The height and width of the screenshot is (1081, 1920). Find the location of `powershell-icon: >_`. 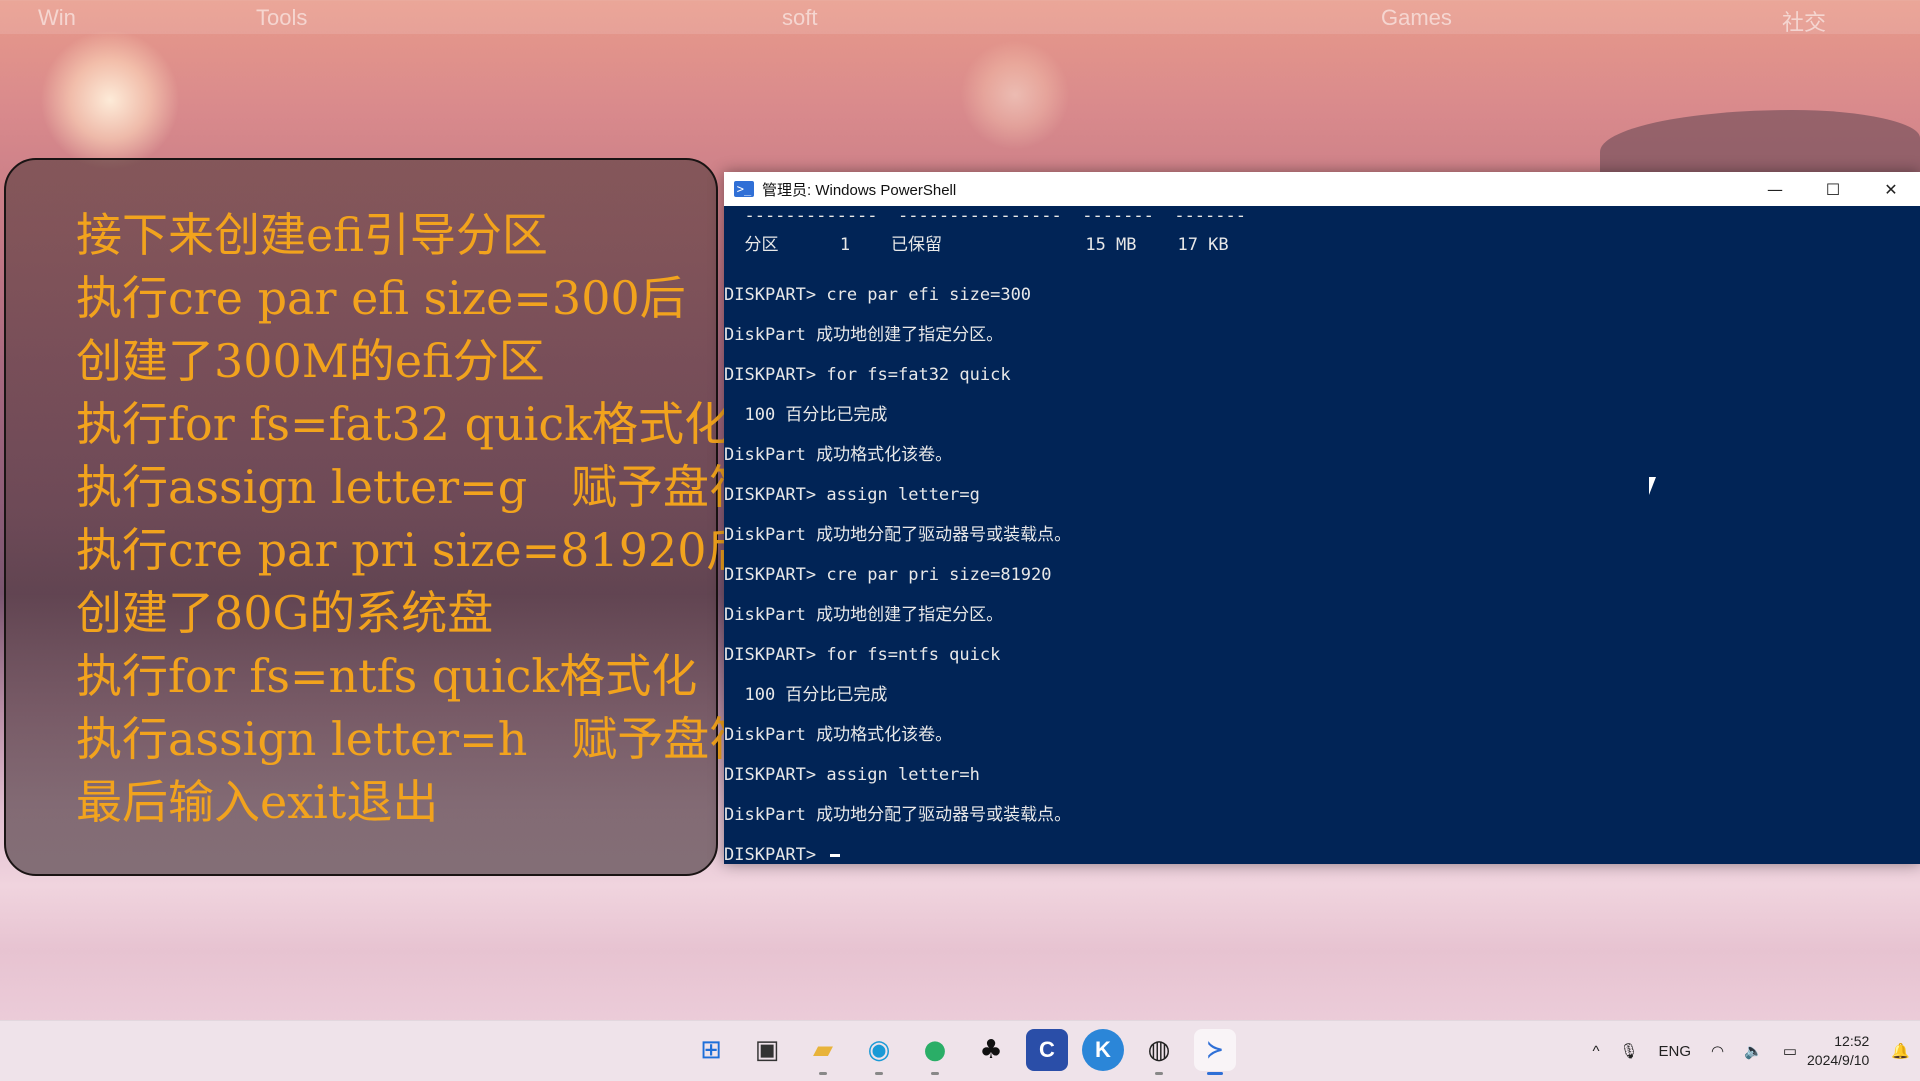

powershell-icon: >_ is located at coordinates (744, 189).